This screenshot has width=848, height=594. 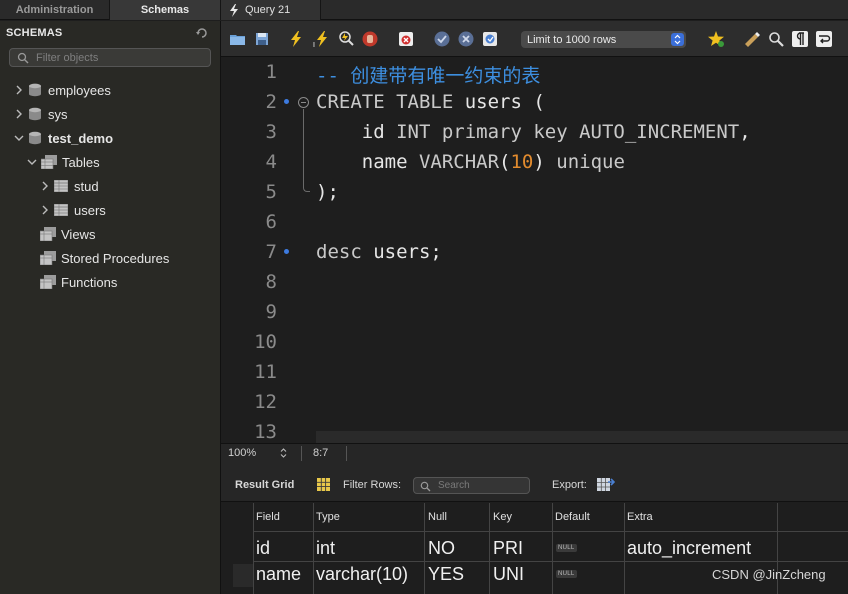 What do you see at coordinates (508, 548) in the screenshot?
I see `table-cell: PRI` at bounding box center [508, 548].